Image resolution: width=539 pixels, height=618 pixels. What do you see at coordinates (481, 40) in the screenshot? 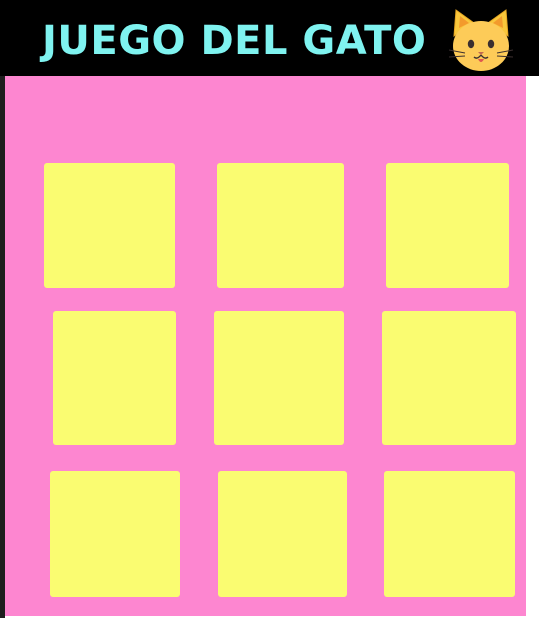
I see `cat-face-icon` at bounding box center [481, 40].